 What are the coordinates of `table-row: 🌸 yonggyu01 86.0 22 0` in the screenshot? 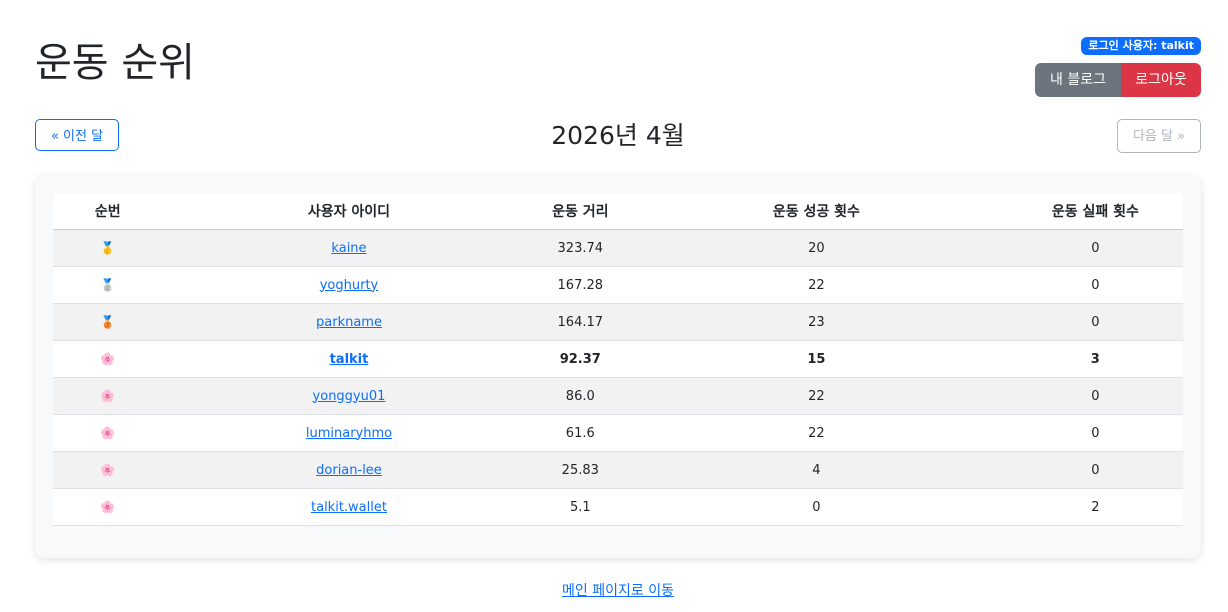 It's located at (618, 396).